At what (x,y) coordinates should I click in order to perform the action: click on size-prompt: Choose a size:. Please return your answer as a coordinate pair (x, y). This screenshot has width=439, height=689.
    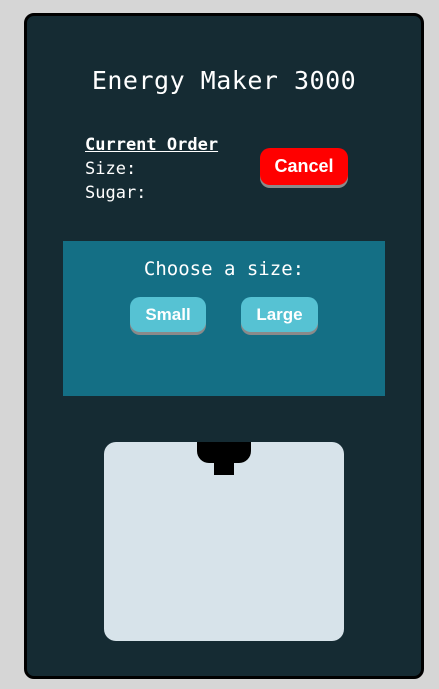
    Looking at the image, I should click on (224, 269).